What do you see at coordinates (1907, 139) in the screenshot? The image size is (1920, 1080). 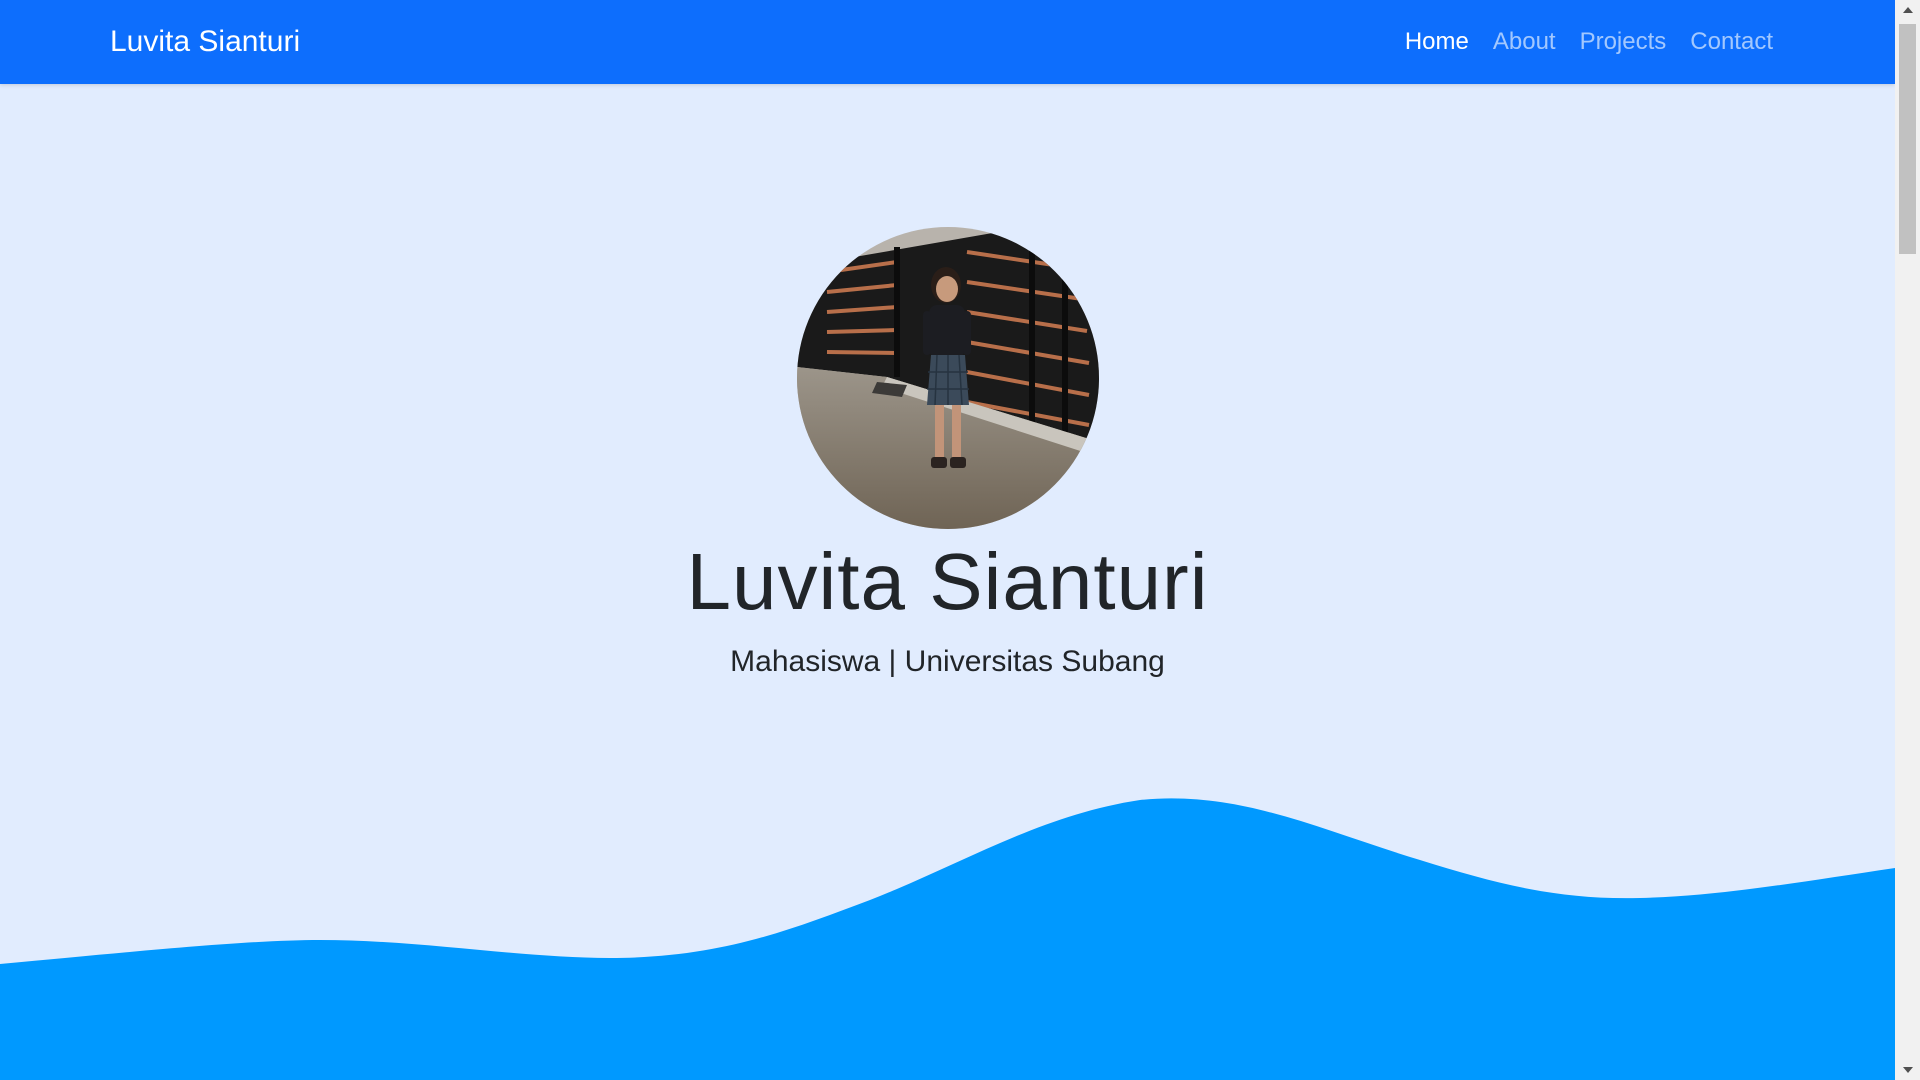 I see `scrollbar-thumb` at bounding box center [1907, 139].